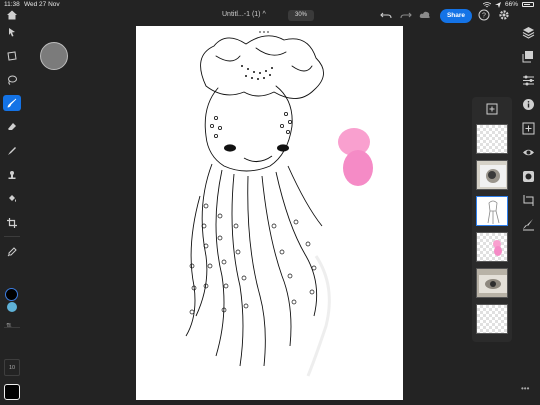  I want to click on share-button: Share, so click(456, 16).